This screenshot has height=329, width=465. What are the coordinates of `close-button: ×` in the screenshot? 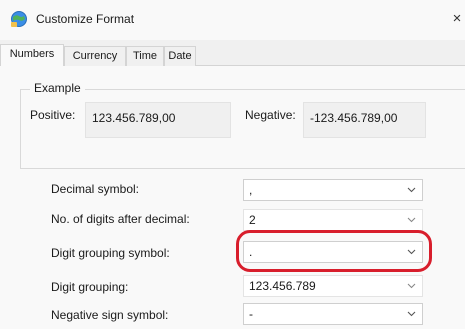 It's located at (457, 19).